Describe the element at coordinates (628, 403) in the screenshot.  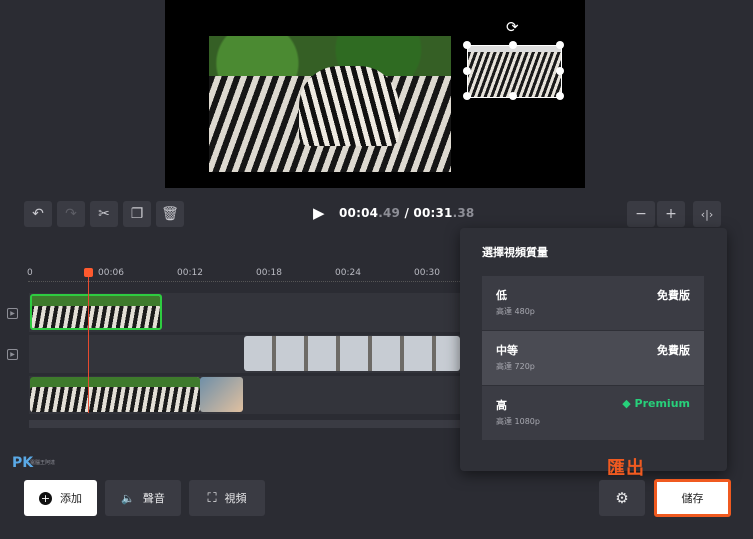
I see `diamond-icon: ◆` at that location.